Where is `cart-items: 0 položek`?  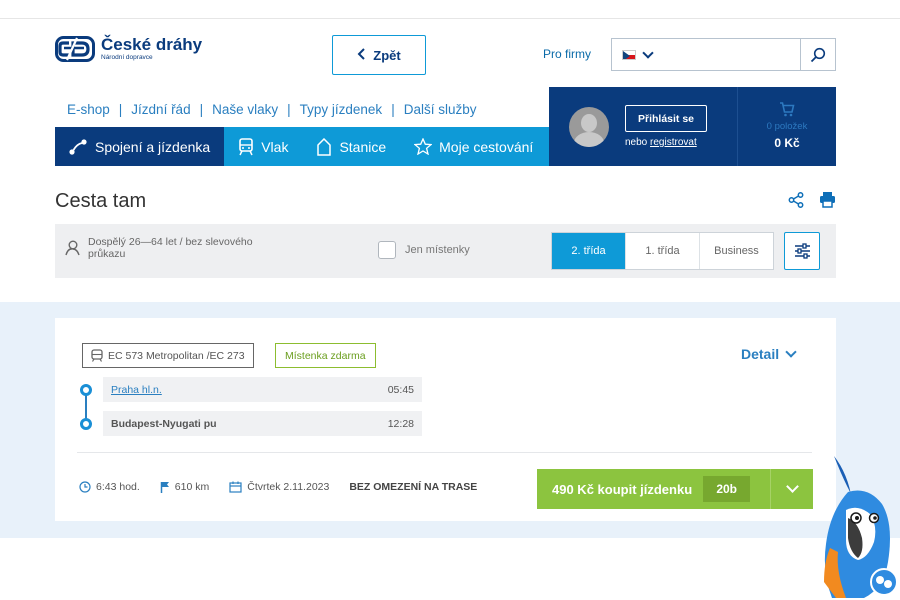
cart-items: 0 položek is located at coordinates (787, 126).